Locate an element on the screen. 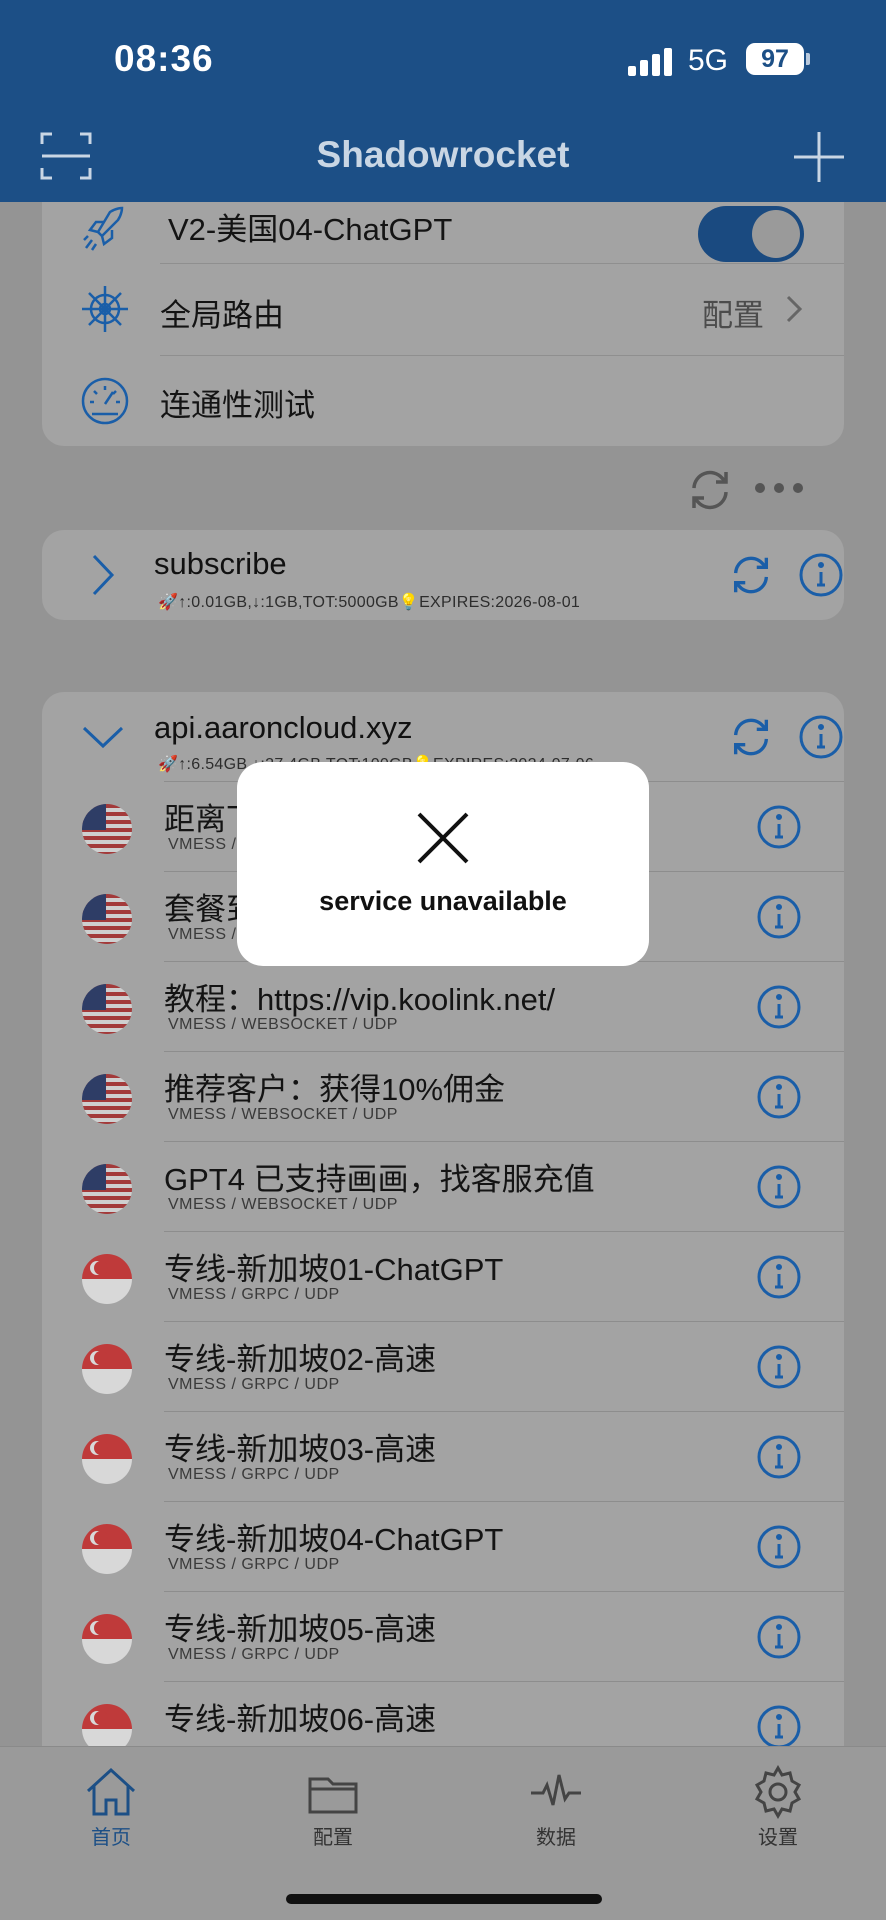  server-name: 专线-新加坡05-高速 is located at coordinates (300, 1629).